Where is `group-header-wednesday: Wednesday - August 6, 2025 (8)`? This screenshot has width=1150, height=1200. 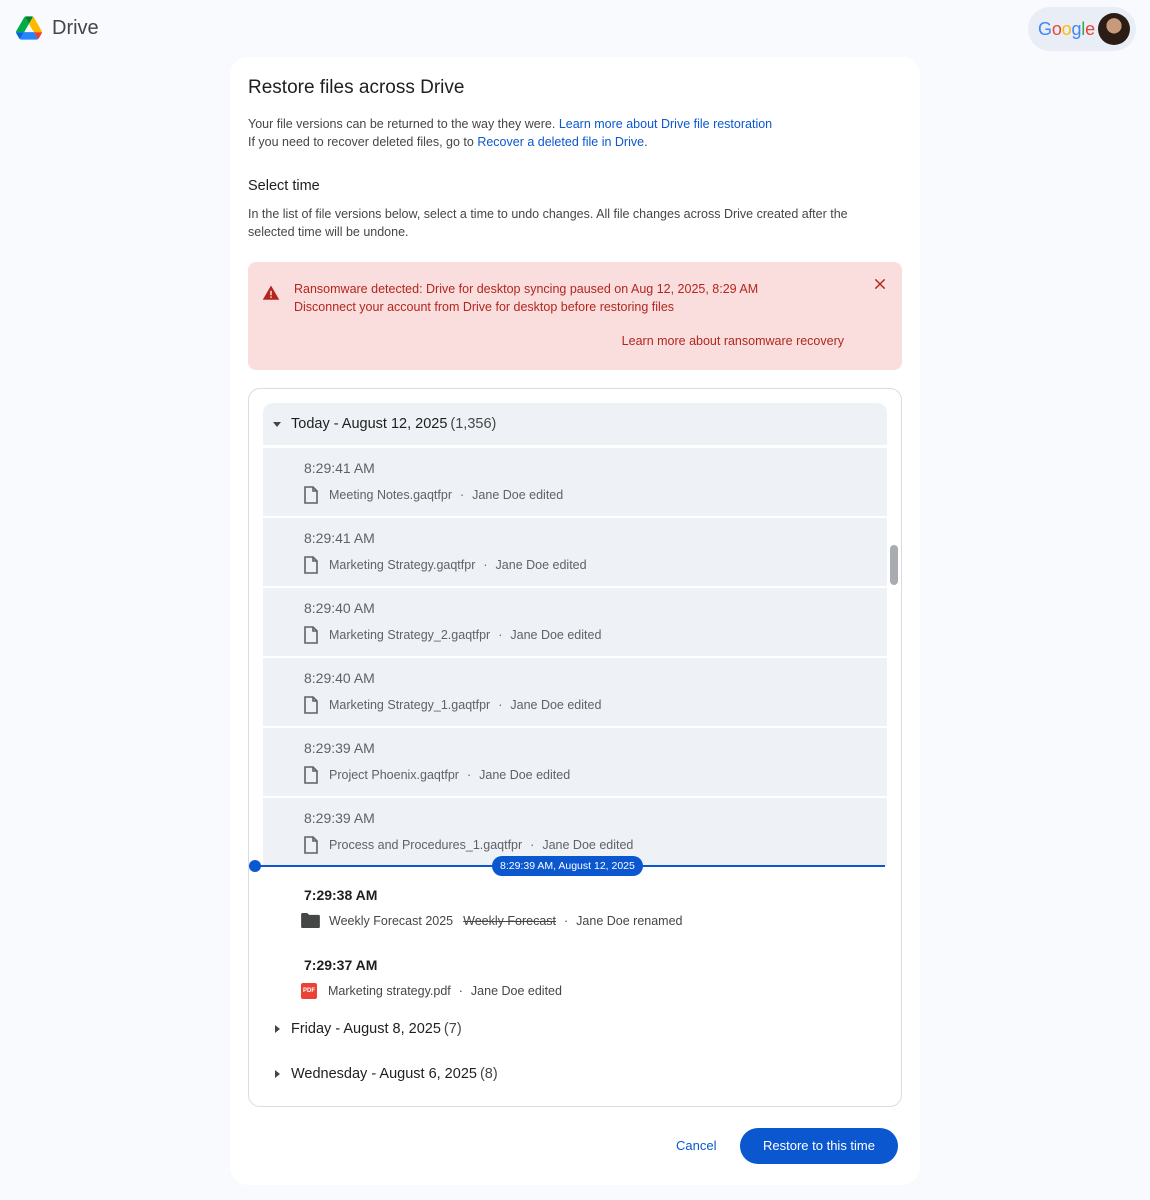
group-header-wednesday: Wednesday - August 6, 2025 (8) is located at coordinates (380, 1074).